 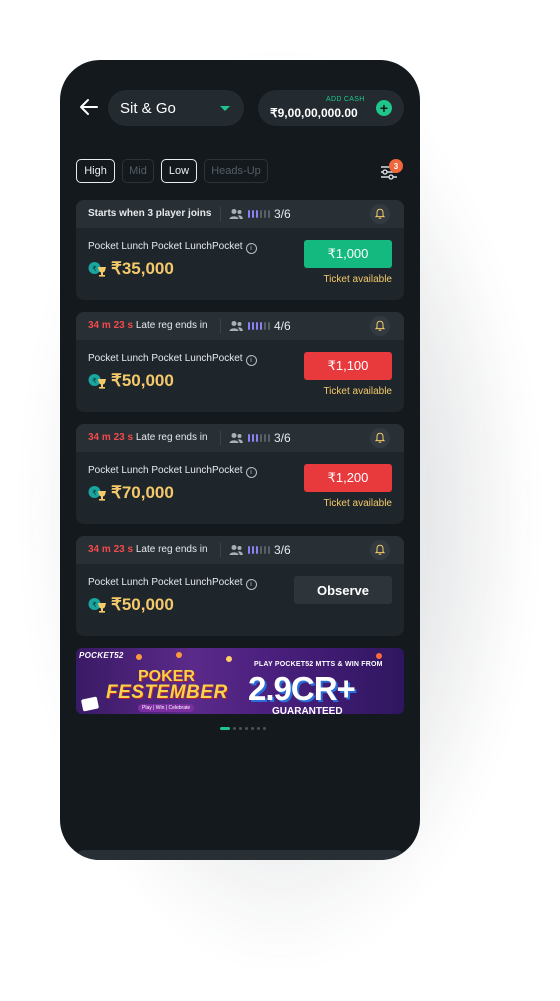 I want to click on card-status-bar: Starts when 3 player joins 3/6, so click(x=240, y=214).